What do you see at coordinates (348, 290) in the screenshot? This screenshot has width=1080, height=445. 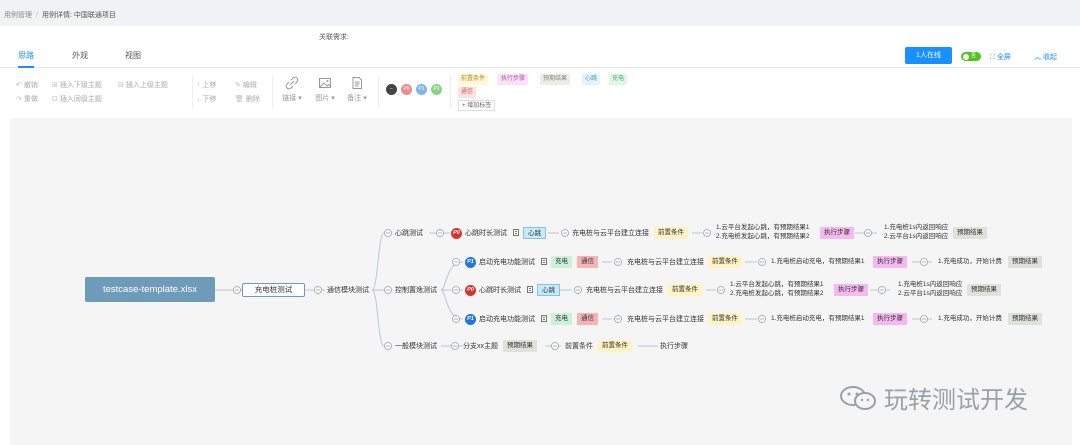 I see `mindmap-level2-node: 通信模块测试` at bounding box center [348, 290].